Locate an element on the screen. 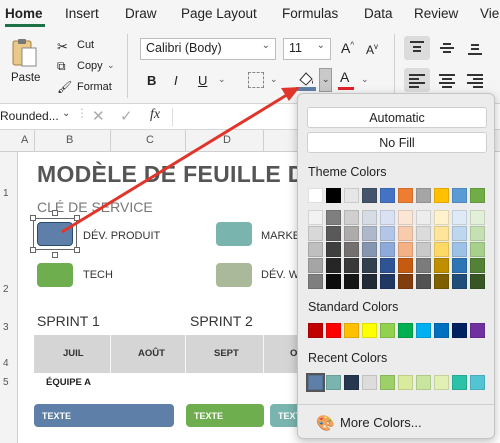  recent-colors-heading: Recent Colors is located at coordinates (348, 358).